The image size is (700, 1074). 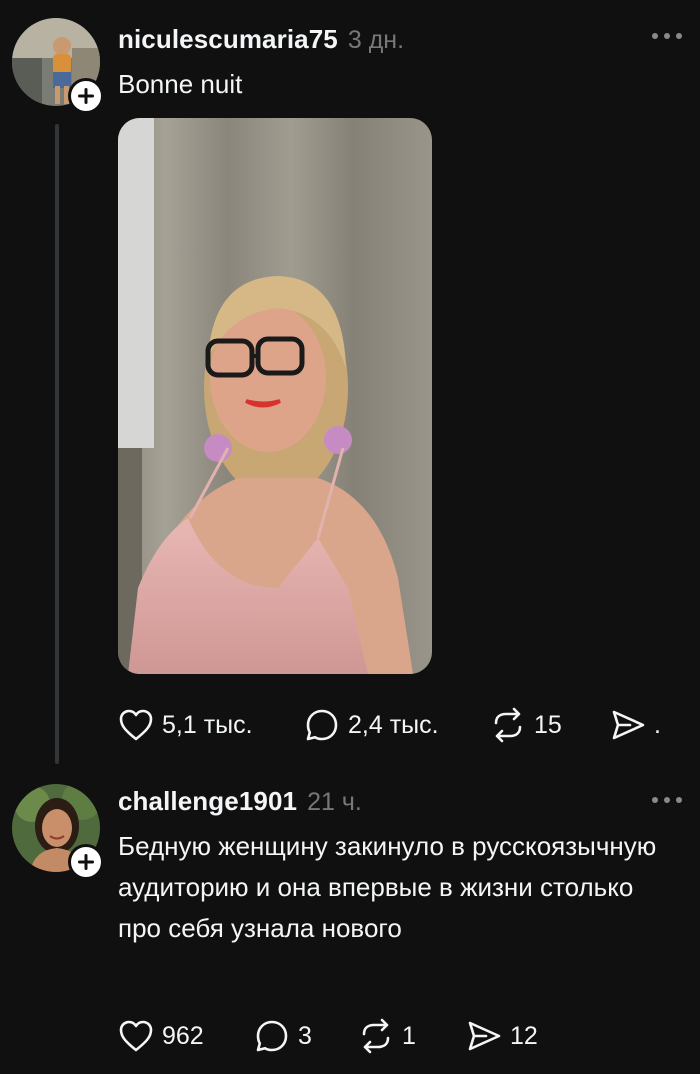 I want to click on repost-button: 15, so click(x=550, y=725).